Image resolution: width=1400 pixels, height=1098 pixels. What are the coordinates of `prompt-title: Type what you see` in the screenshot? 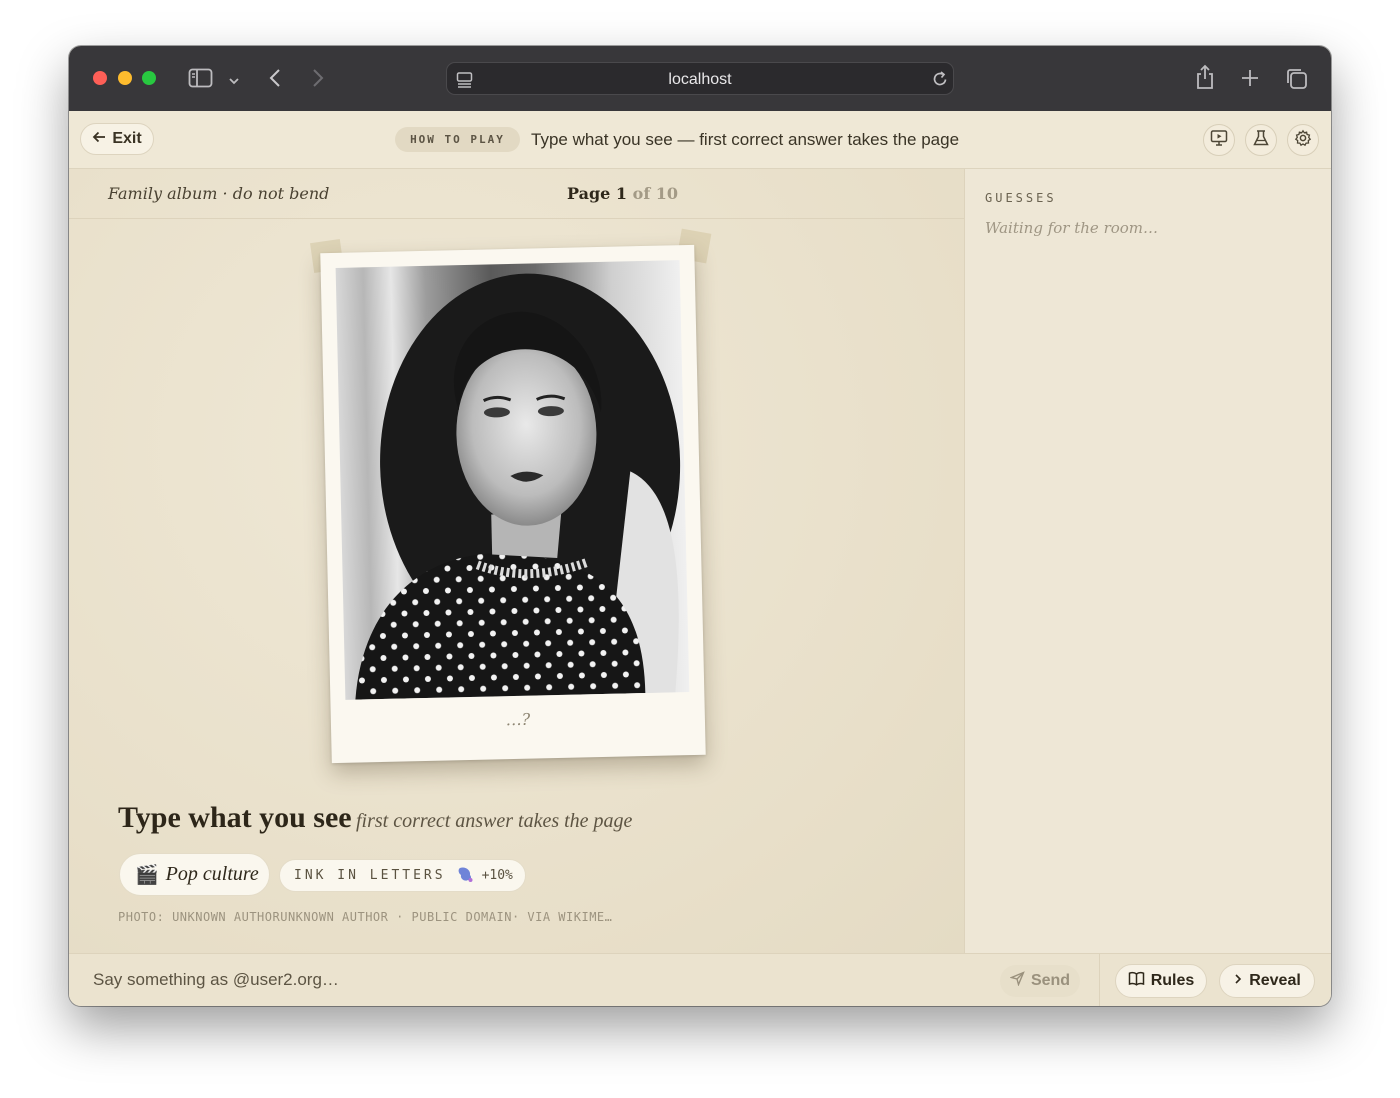 It's located at (235, 817).